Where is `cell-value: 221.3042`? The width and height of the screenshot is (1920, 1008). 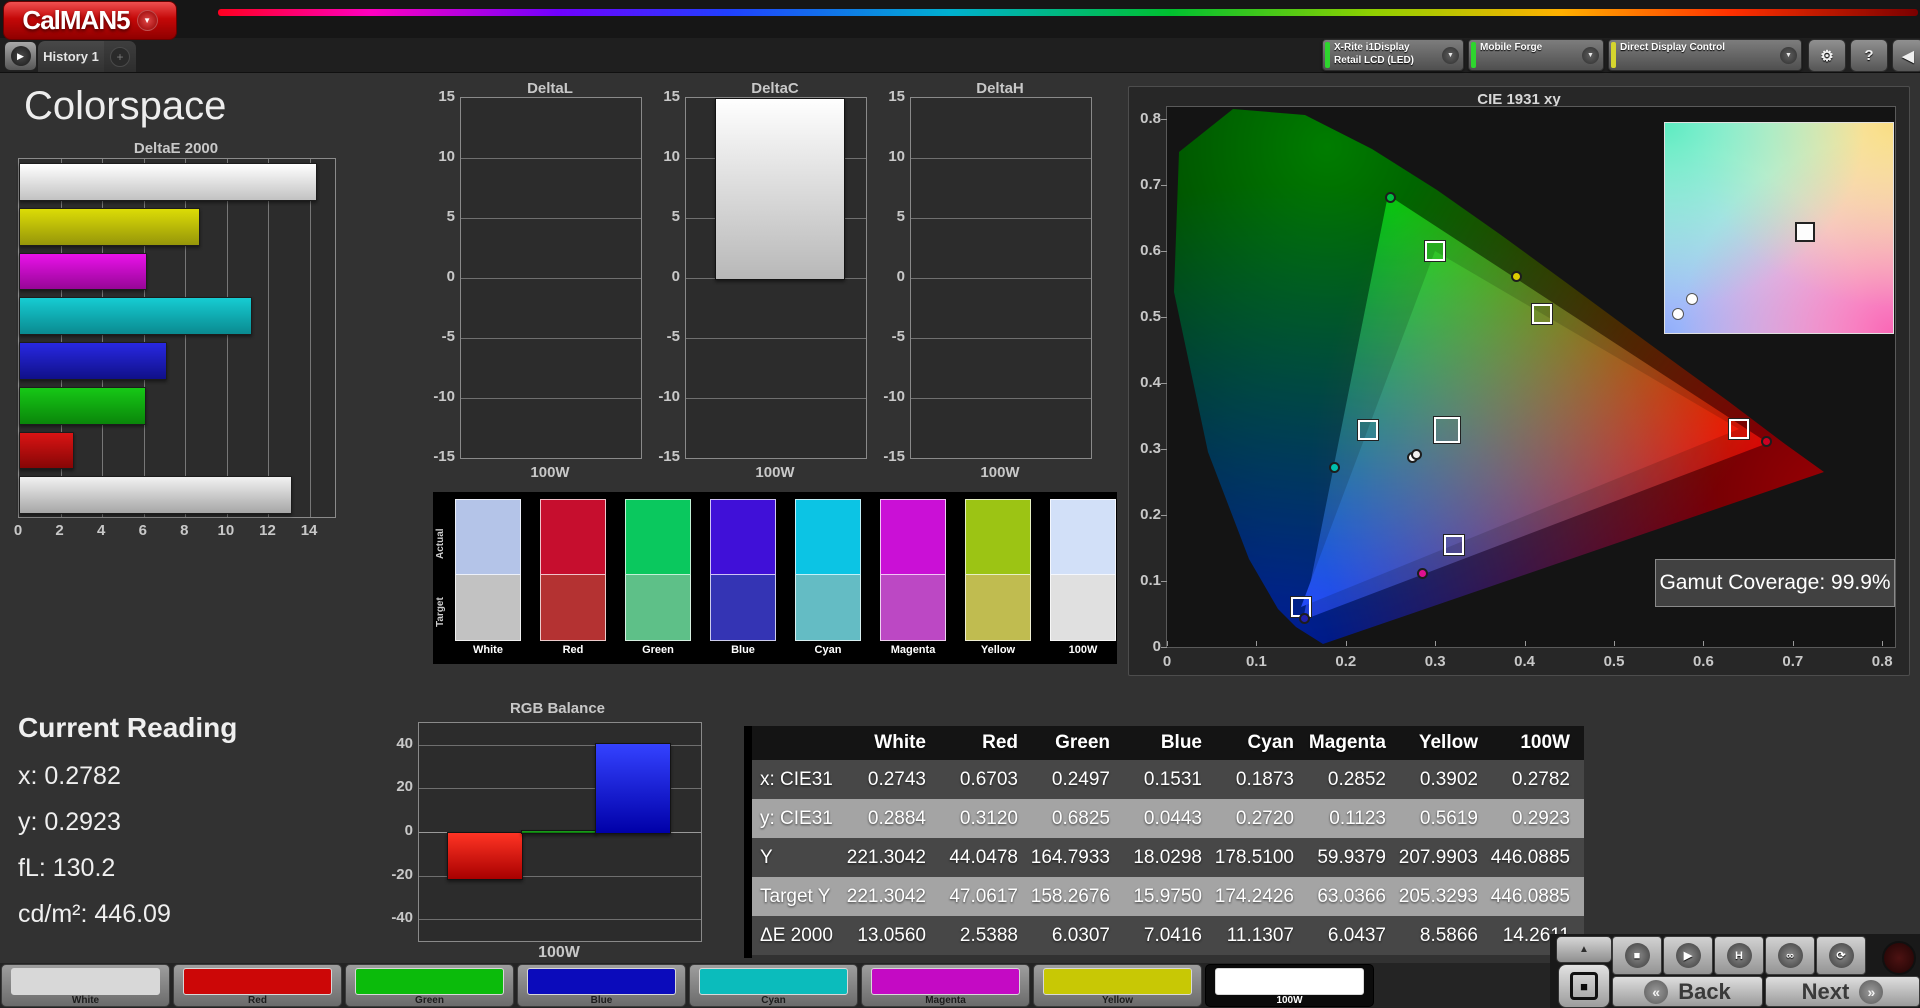 cell-value: 221.3042 is located at coordinates (886, 896).